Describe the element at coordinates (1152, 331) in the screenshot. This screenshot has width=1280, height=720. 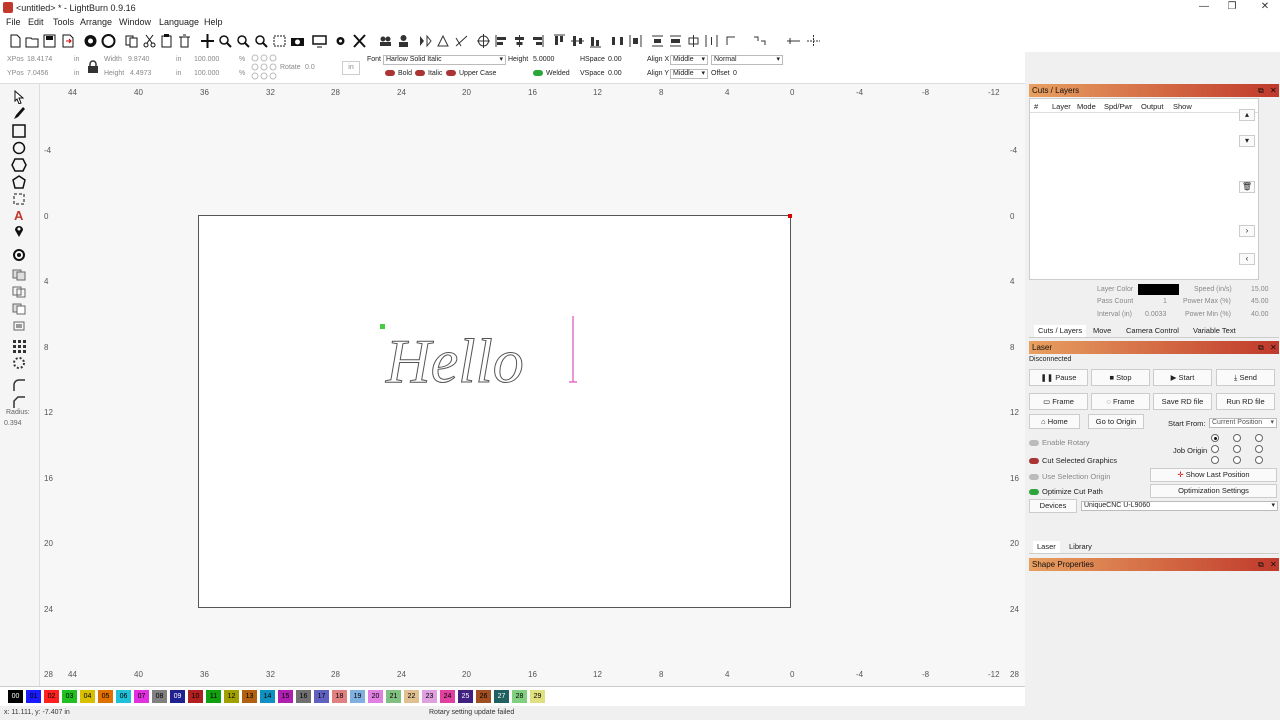
I see `tab-camera-control: Camera Control` at that location.